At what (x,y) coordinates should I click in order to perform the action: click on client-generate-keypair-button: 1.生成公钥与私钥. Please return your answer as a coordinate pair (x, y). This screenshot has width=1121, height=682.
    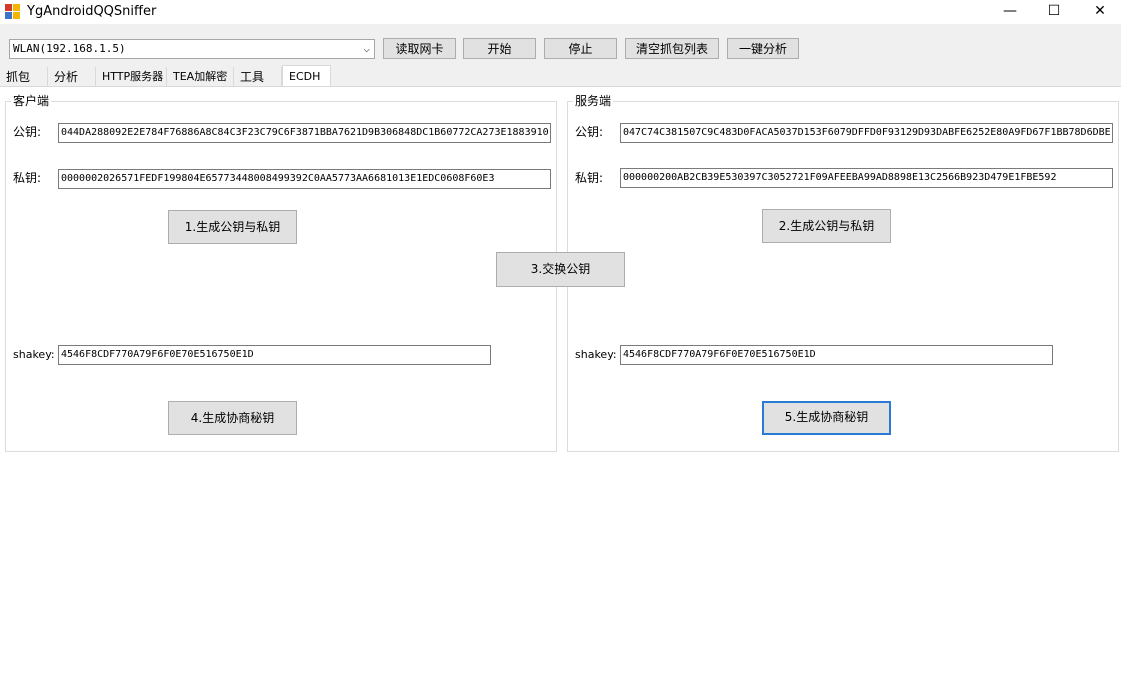
    Looking at the image, I should click on (232, 227).